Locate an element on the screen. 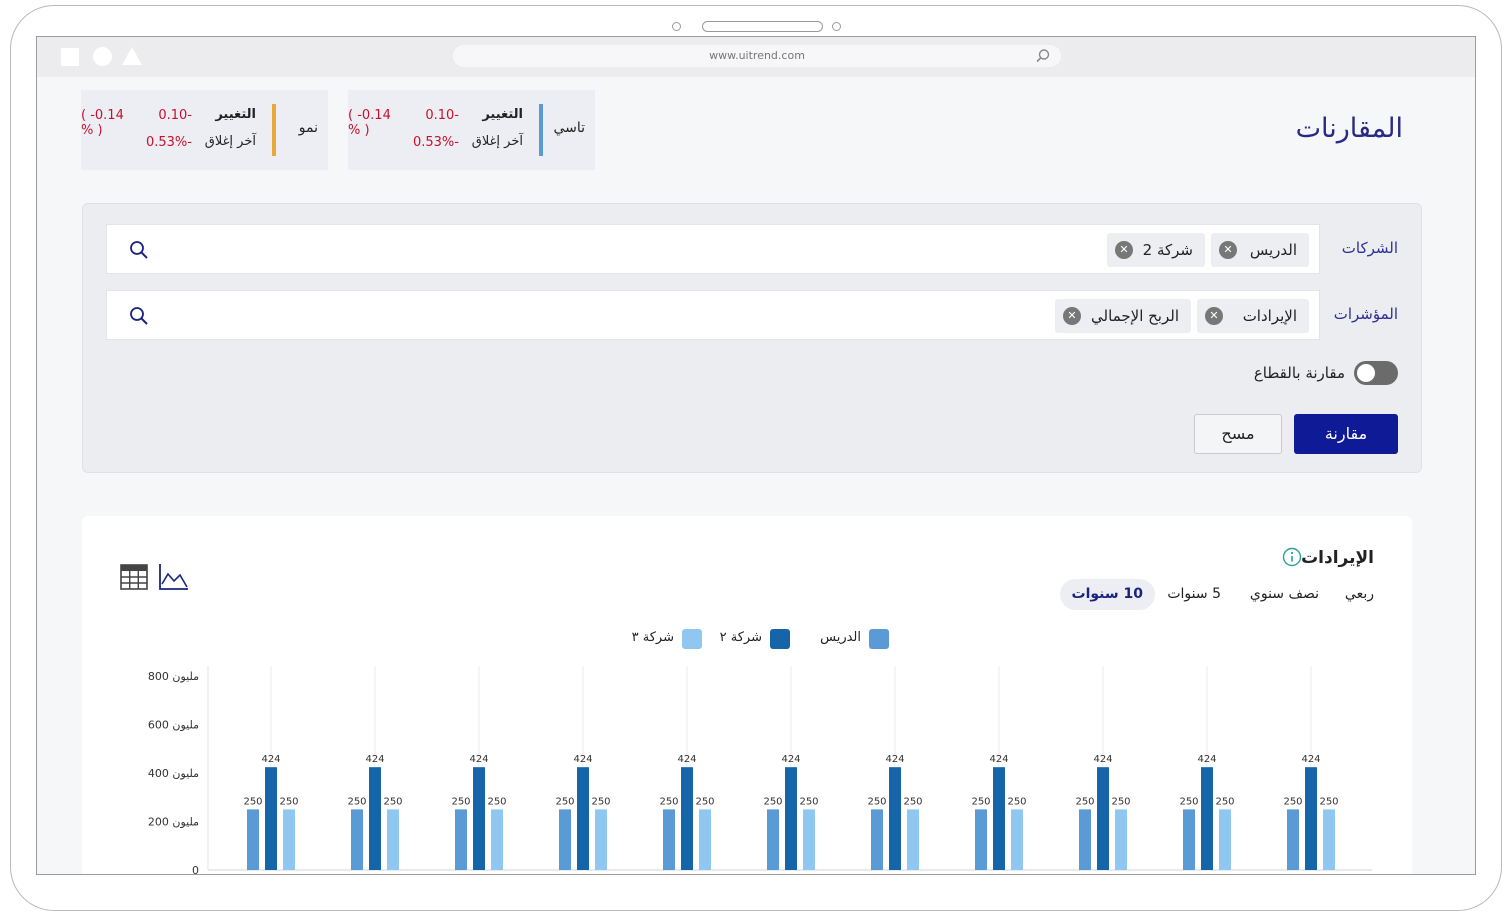 This screenshot has width=1512, height=920. address-bar: www.uitrend.com is located at coordinates (757, 56).